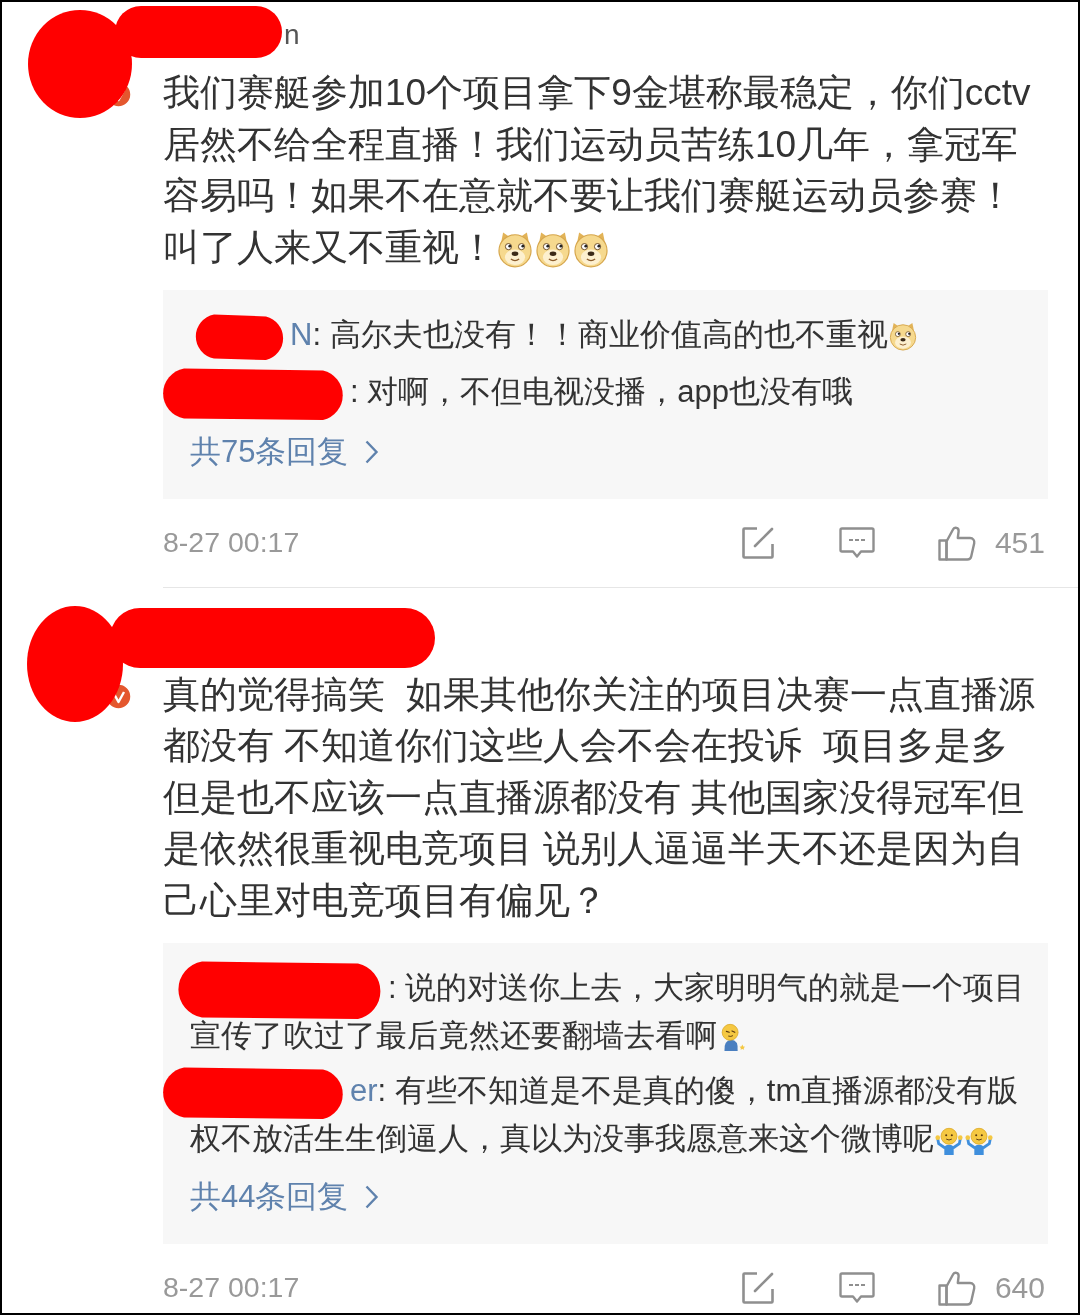  Describe the element at coordinates (612, 336) in the screenshot. I see `reply-text: N: 高尔夫也没有！！商业价值高的也不重视` at that location.